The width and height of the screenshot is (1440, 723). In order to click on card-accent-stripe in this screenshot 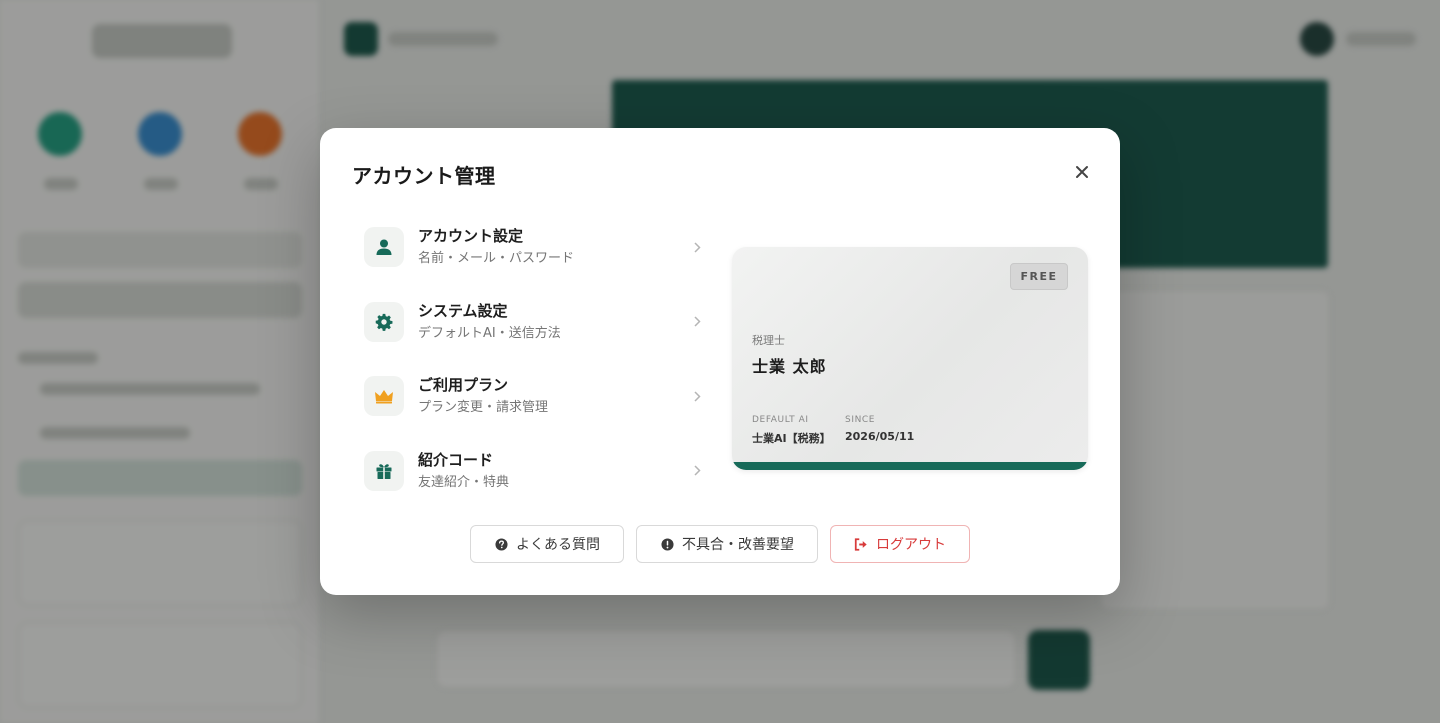, I will do `click(910, 466)`.